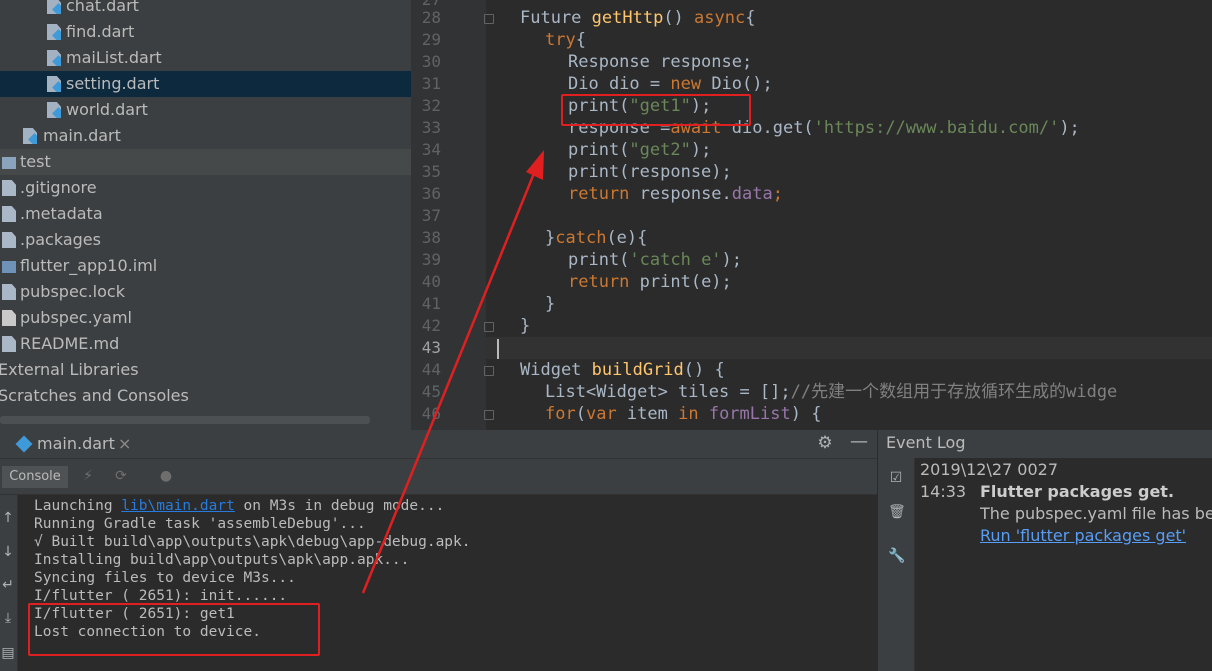  What do you see at coordinates (1096, 513) in the screenshot?
I see `event-message: The pubspec.yaml file has been` at bounding box center [1096, 513].